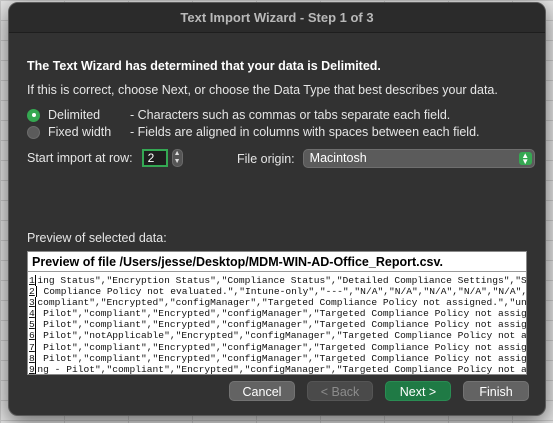  What do you see at coordinates (177, 154) in the screenshot?
I see `stepper-up-icon: ▲` at bounding box center [177, 154].